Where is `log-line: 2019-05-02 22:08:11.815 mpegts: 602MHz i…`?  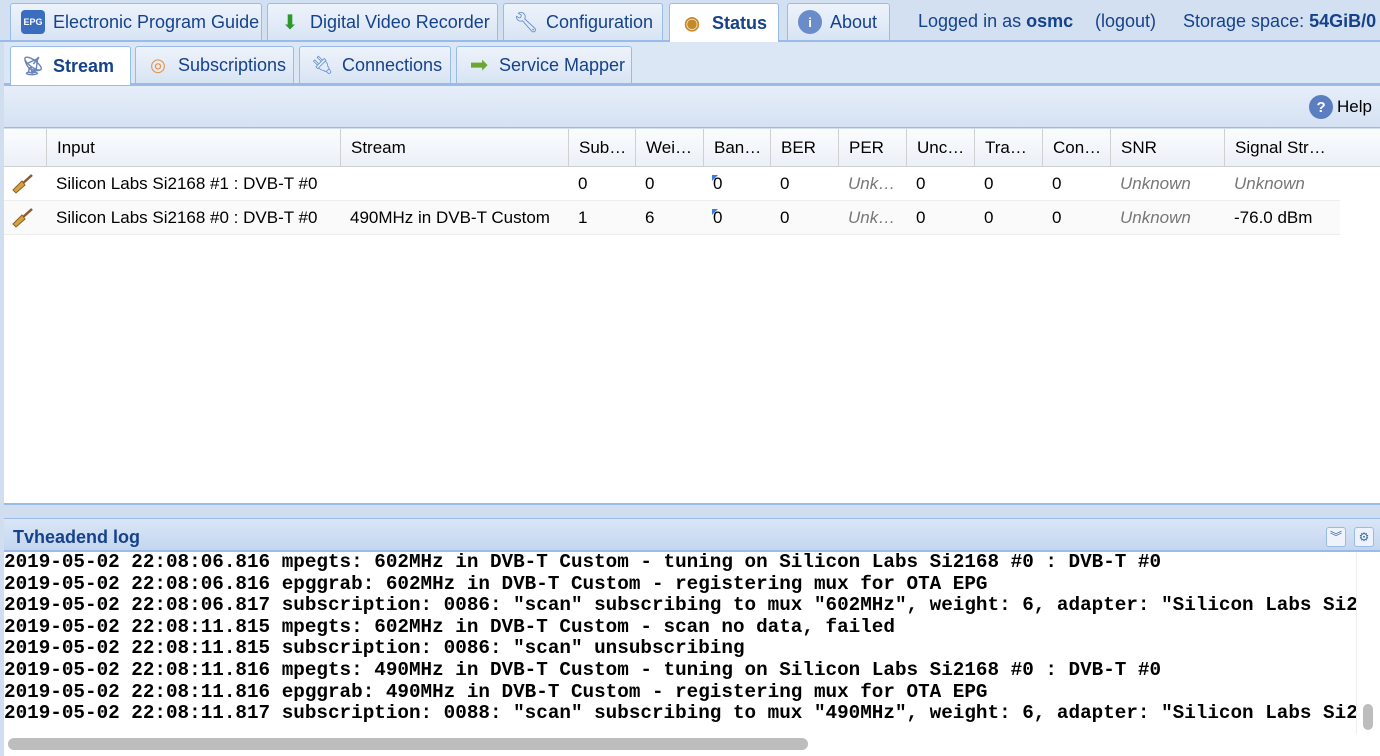
log-line: 2019-05-02 22:08:11.815 mpegts: 602MHz i… is located at coordinates (449, 626).